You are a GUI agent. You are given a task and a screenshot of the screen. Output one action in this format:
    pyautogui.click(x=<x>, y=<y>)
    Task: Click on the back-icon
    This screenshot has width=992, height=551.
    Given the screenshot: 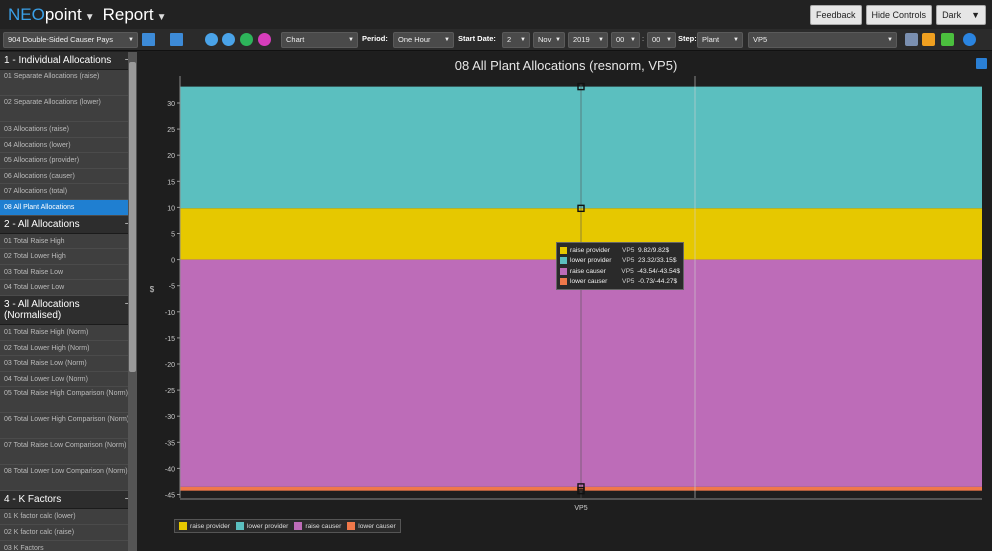 What is the action you would take?
    pyautogui.click(x=211, y=39)
    